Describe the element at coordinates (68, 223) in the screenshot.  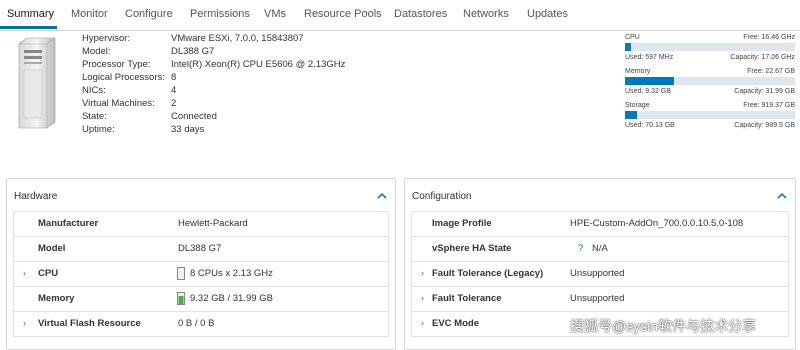
I see `row-label: Manufacturer` at that location.